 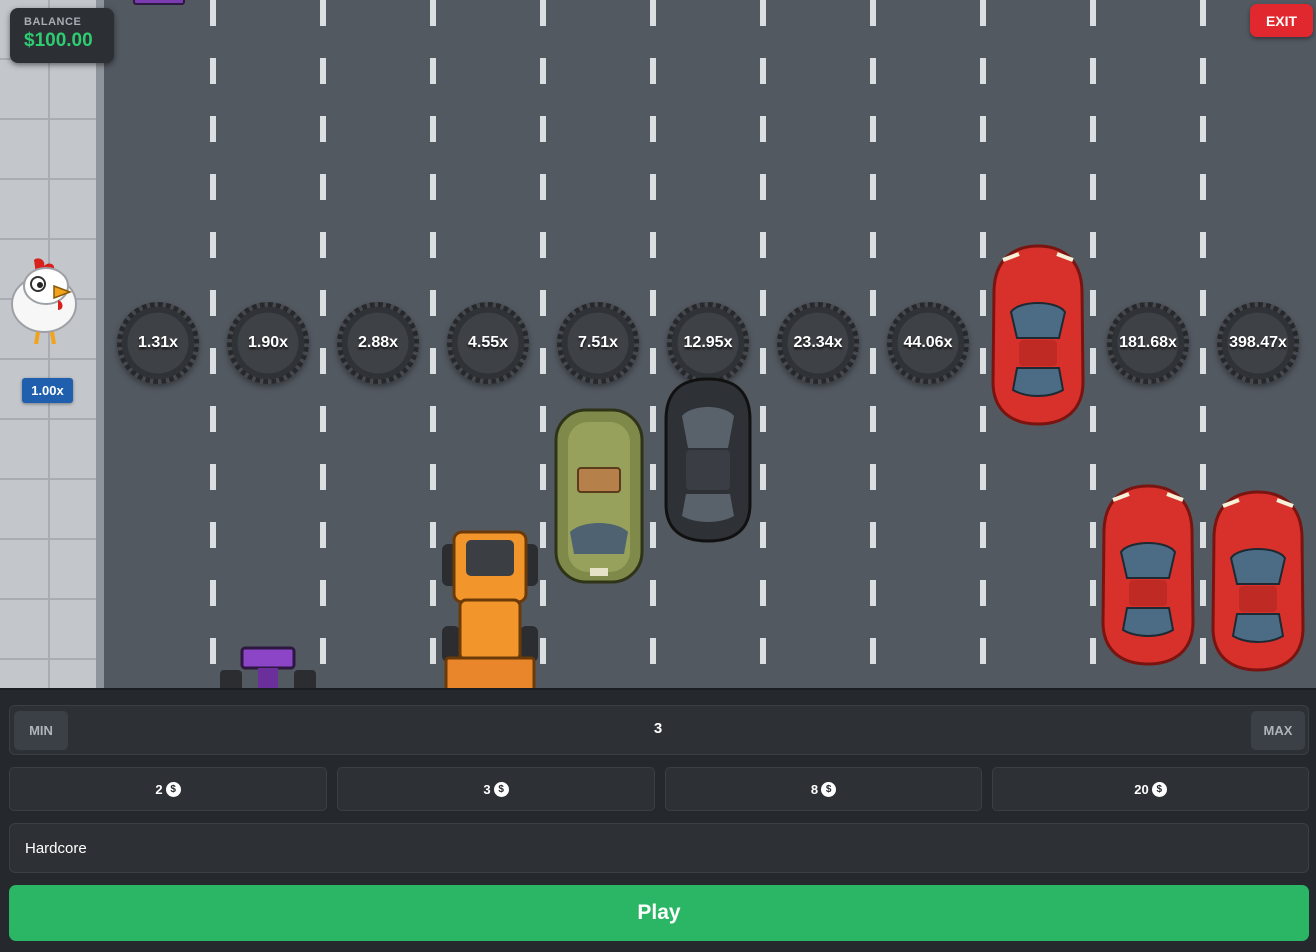 I want to click on lane-multiplier-7: 23.34x, so click(x=818, y=343).